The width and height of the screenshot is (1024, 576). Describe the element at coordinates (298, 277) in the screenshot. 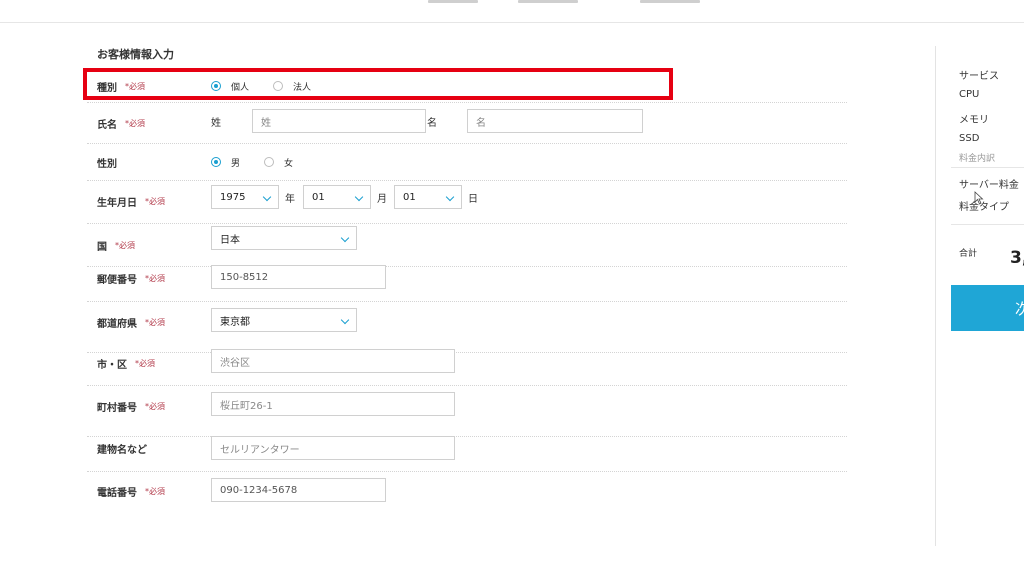

I see `postal-input: 150-8512` at that location.